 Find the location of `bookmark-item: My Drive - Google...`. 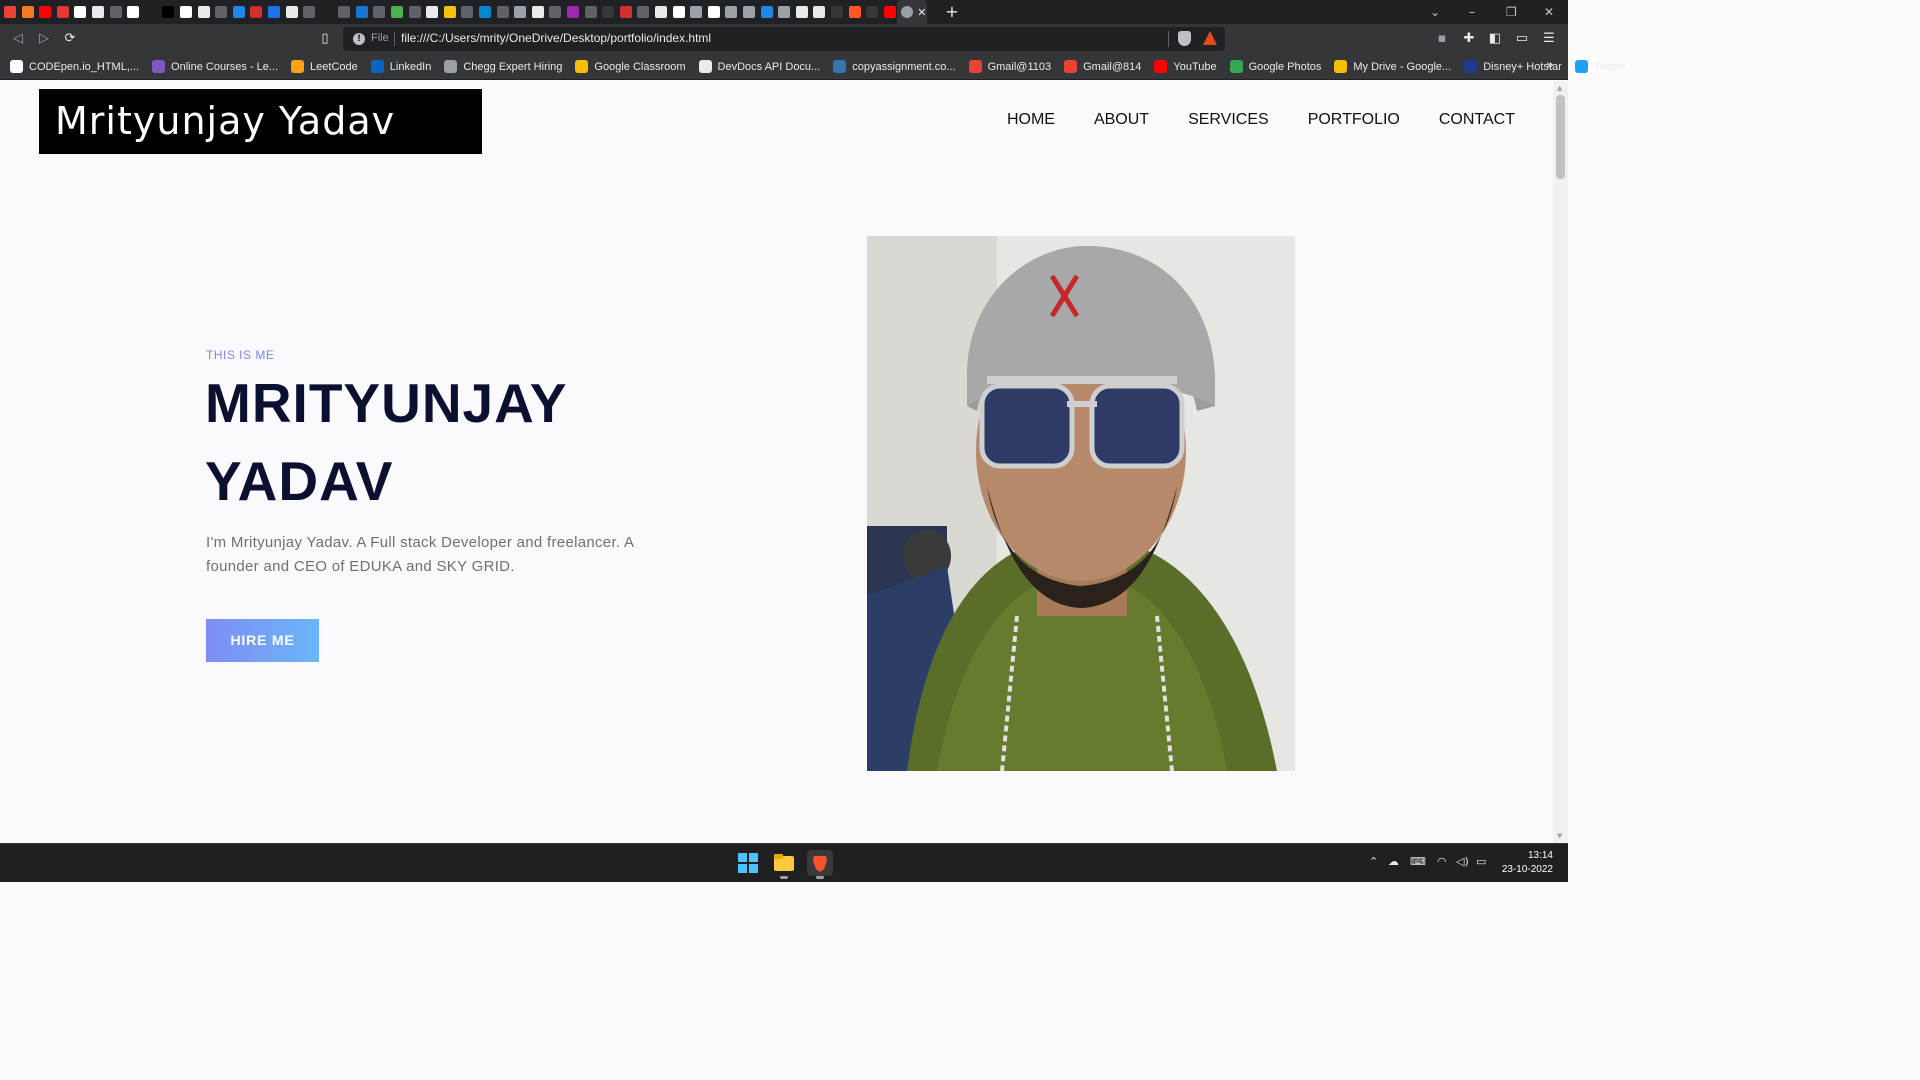

bookmark-item: My Drive - Google... is located at coordinates (1392, 66).